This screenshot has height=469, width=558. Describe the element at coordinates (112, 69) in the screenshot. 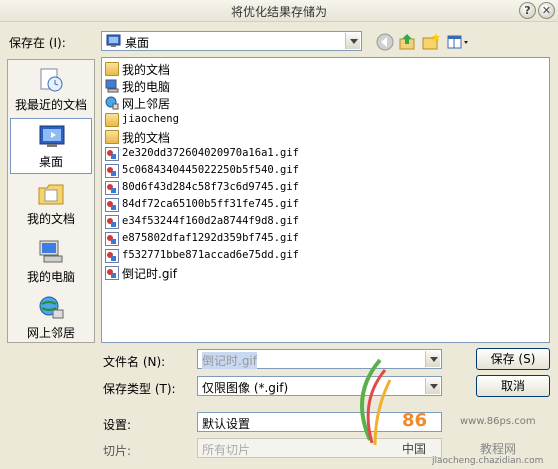

I see `documents-folder-icon` at that location.